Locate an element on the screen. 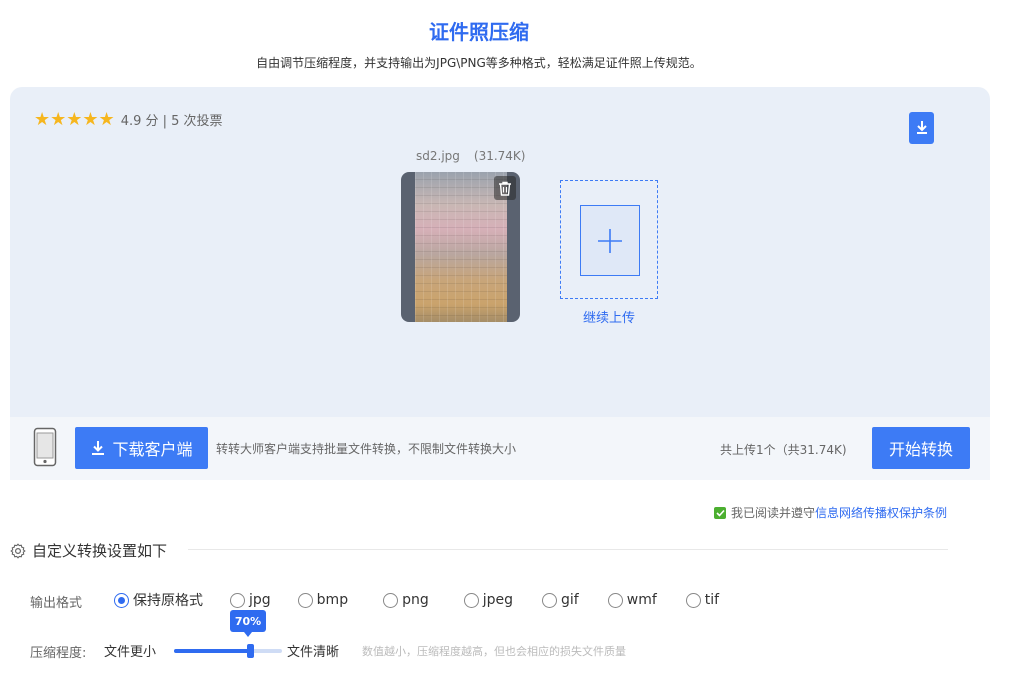 This screenshot has height=681, width=1009. agreement-checkbox is located at coordinates (720, 512).